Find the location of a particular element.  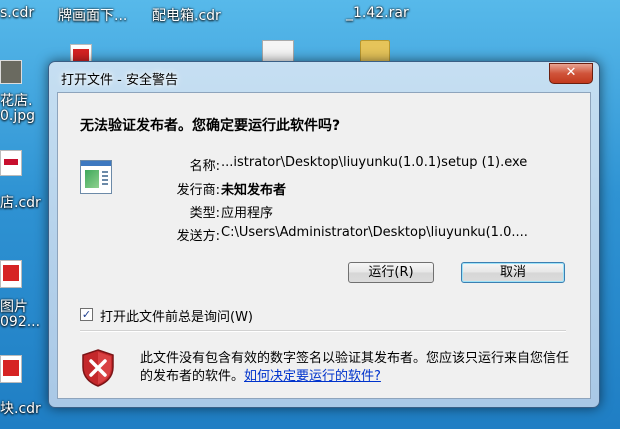

close-button: ✕ is located at coordinates (571, 73).